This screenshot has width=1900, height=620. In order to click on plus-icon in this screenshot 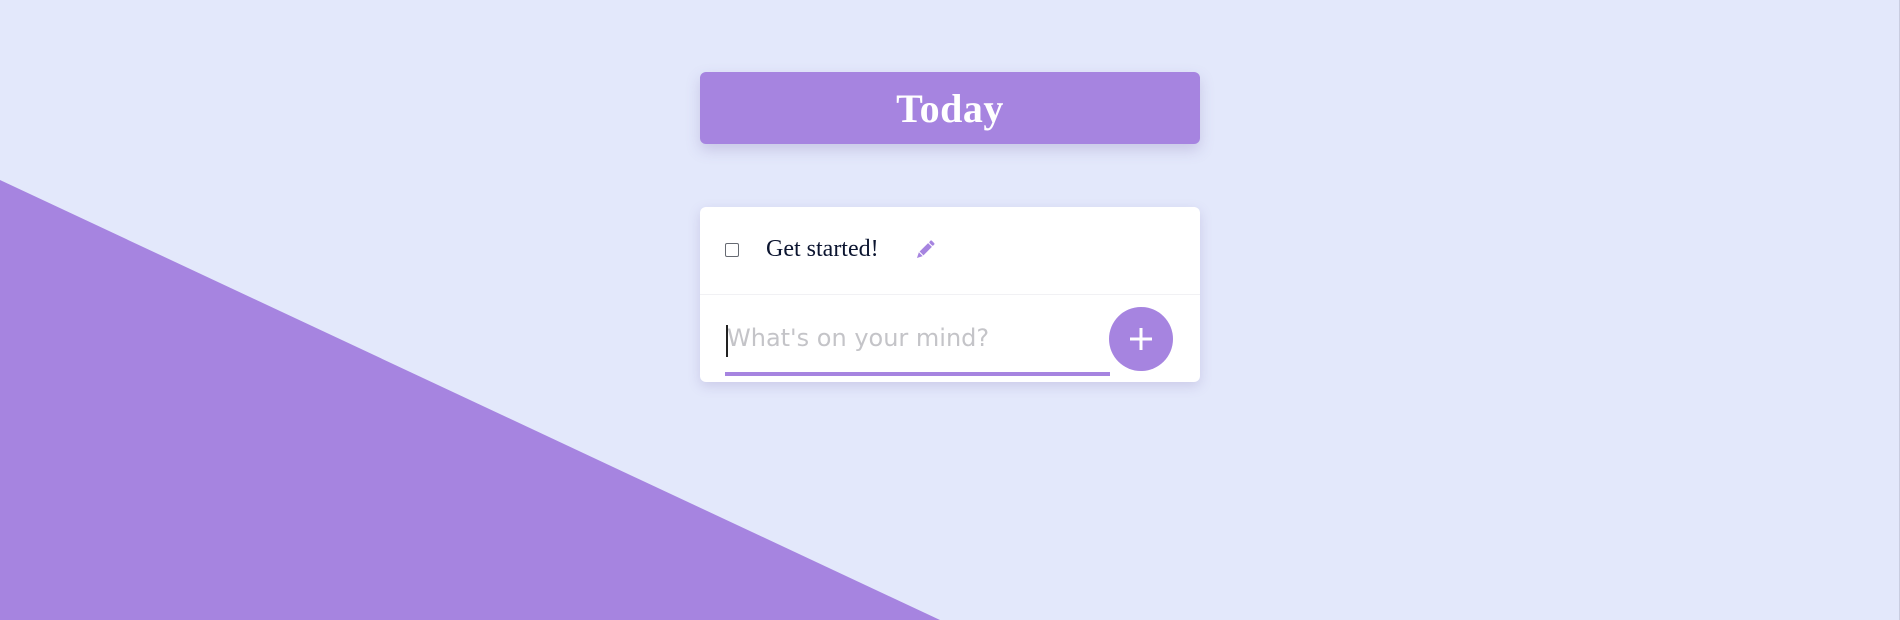, I will do `click(1141, 339)`.